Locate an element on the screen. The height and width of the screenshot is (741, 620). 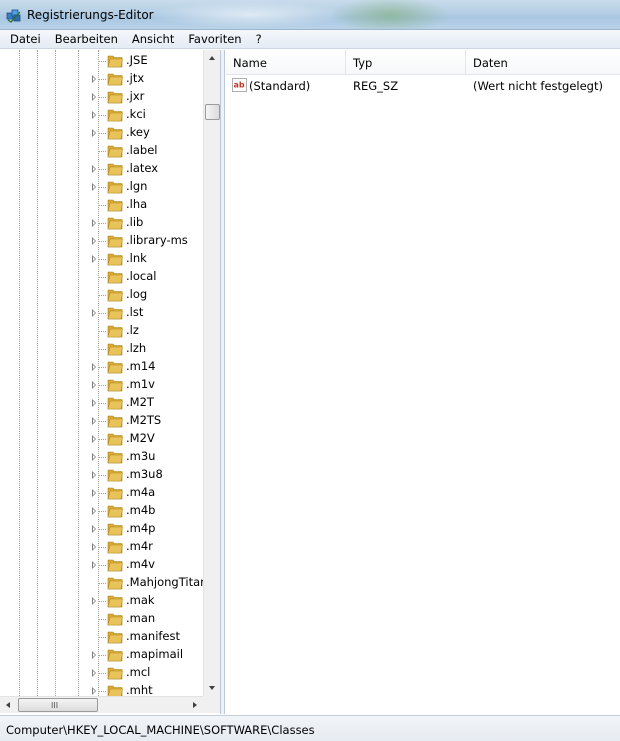
column-header-daten: Daten is located at coordinates (543, 62).